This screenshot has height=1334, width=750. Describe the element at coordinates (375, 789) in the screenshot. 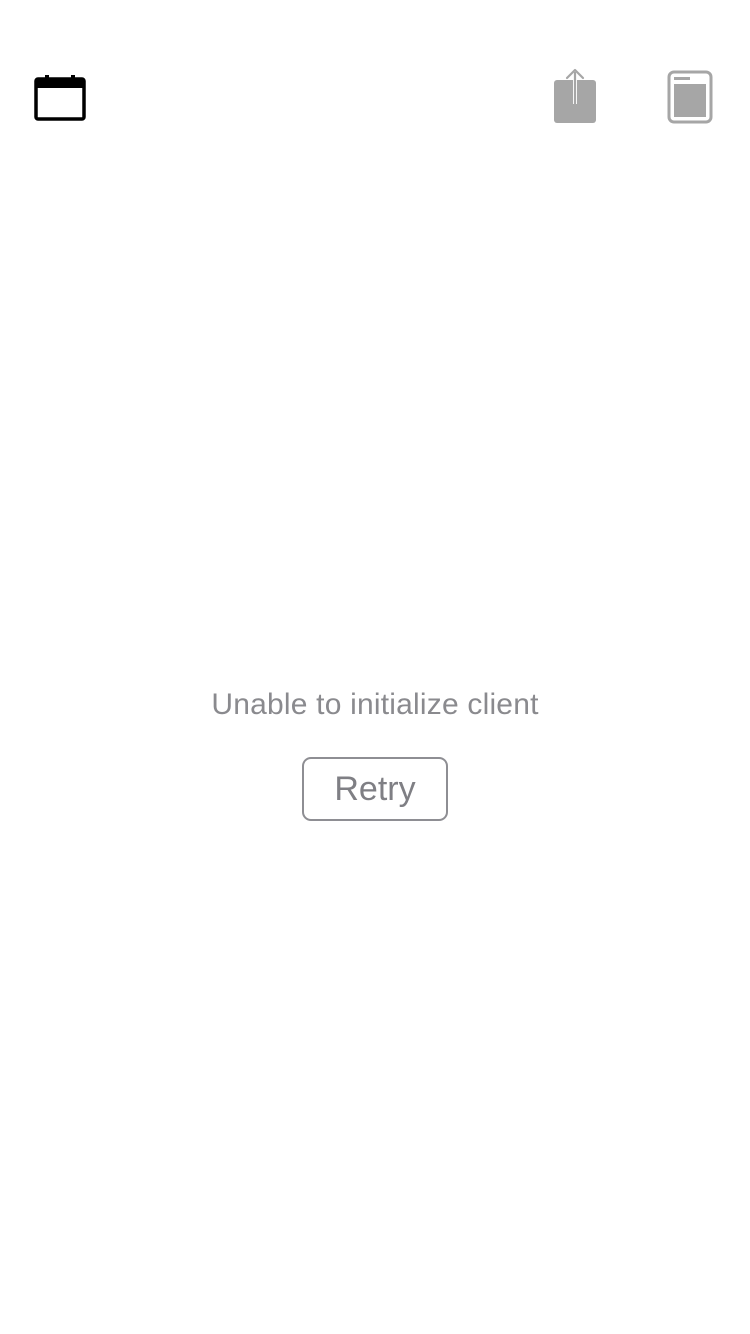

I see `retry-button: Retry` at that location.